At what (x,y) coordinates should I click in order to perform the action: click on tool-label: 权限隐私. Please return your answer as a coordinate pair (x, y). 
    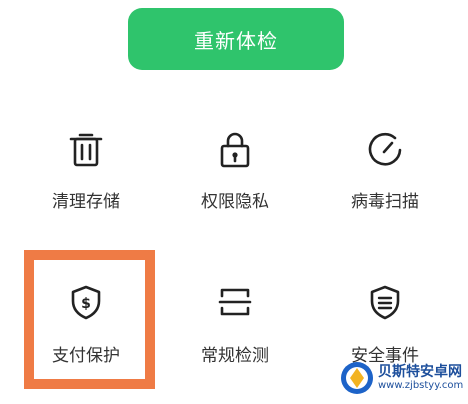
    Looking at the image, I should click on (235, 202).